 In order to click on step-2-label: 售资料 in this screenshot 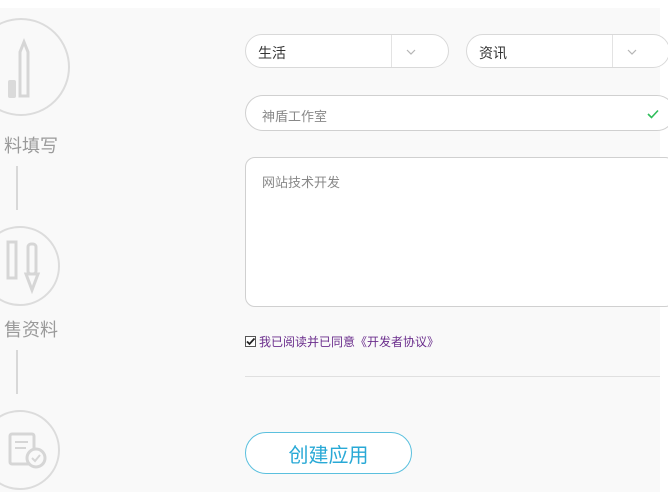, I will do `click(31, 330)`.